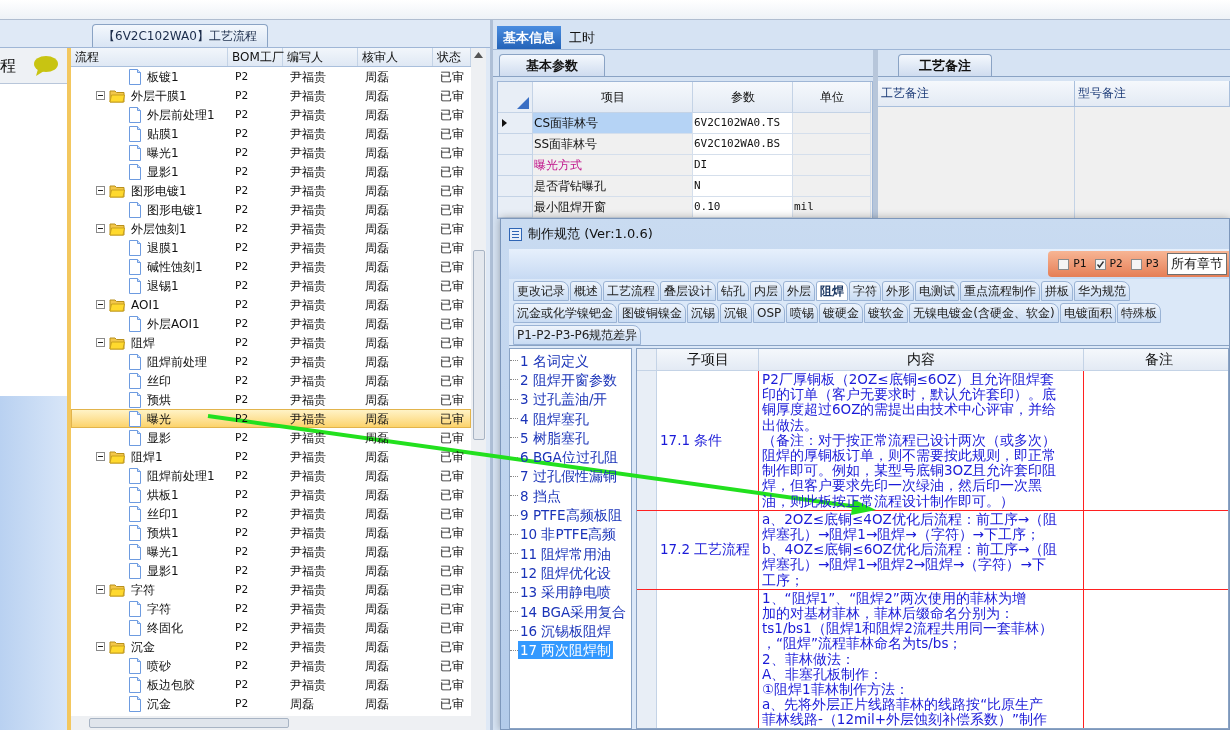 The image size is (1230, 730). What do you see at coordinates (566, 630) in the screenshot?
I see `chapter-item: 16 沉锡板阻焊` at bounding box center [566, 630].